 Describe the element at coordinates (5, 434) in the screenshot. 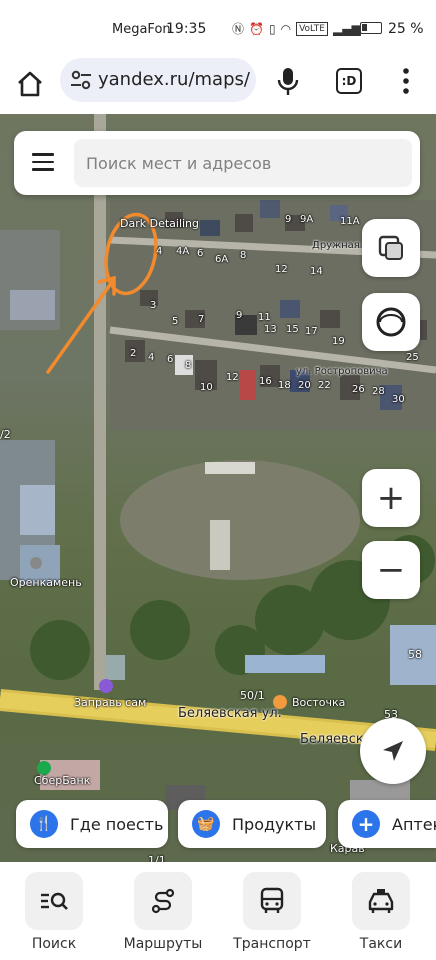

I see `label-building-2: /2` at that location.